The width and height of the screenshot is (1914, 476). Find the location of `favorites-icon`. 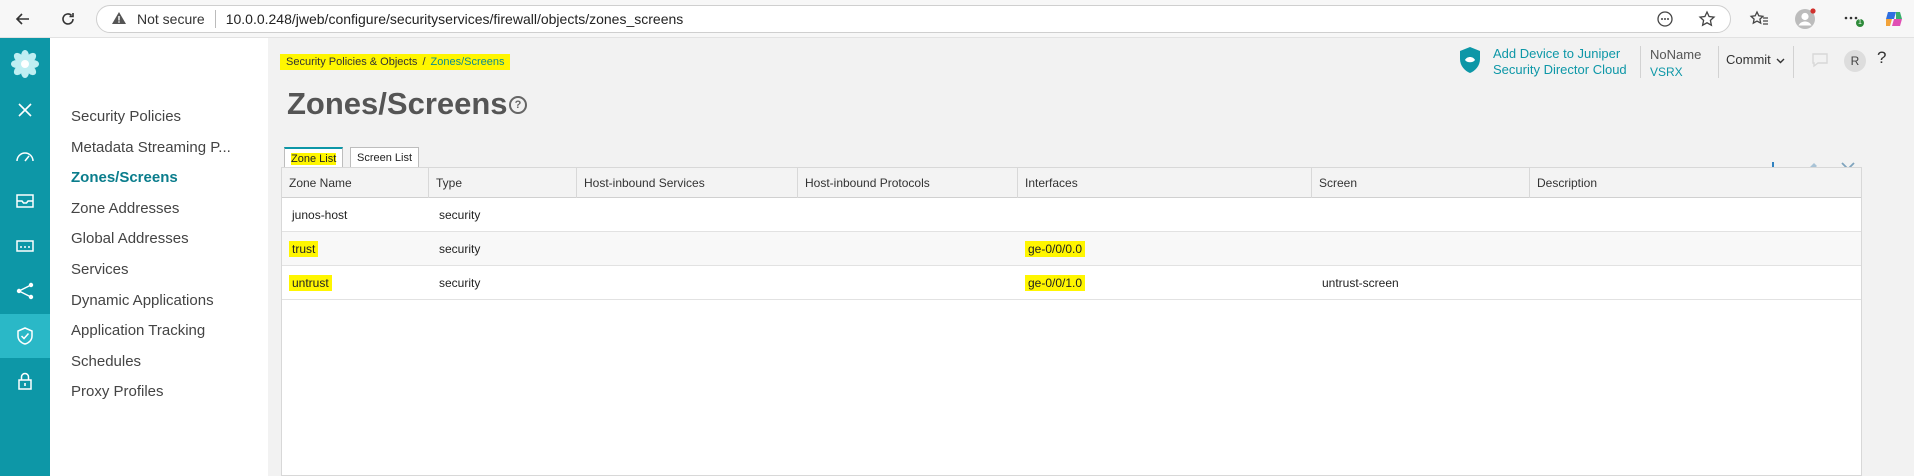

favorites-icon is located at coordinates (1759, 19).